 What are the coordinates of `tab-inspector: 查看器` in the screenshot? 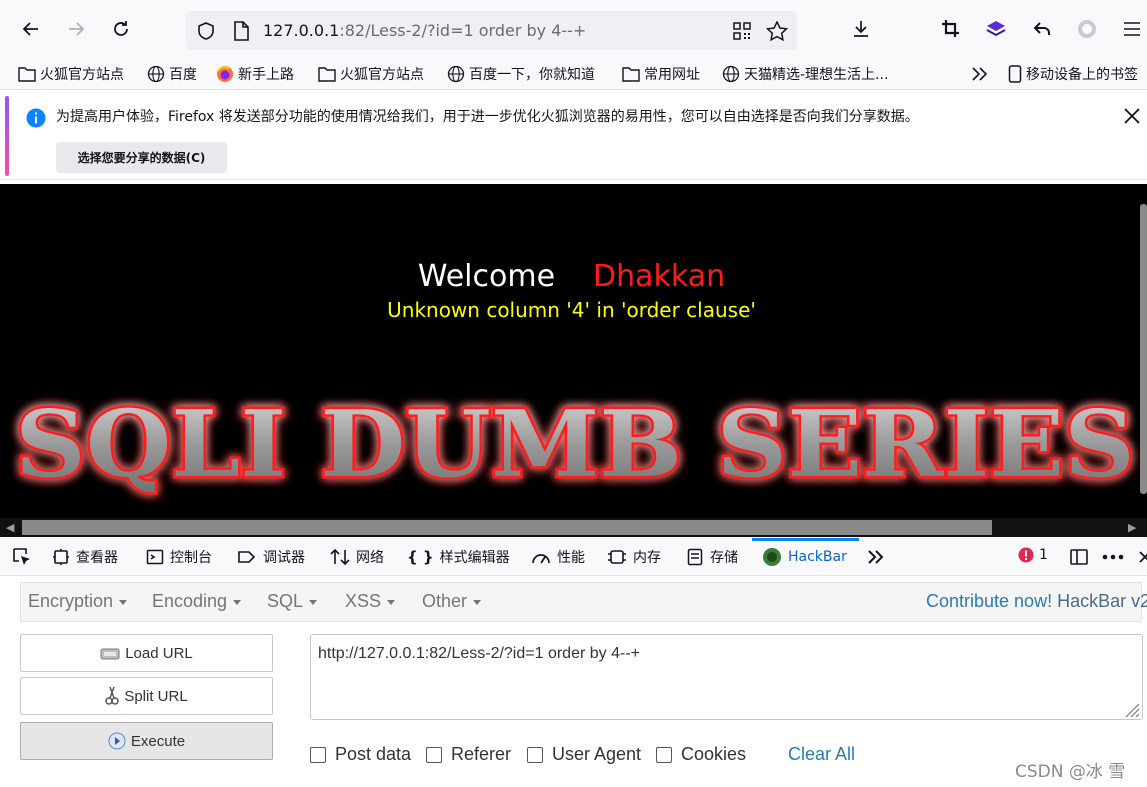 It's located at (85, 557).